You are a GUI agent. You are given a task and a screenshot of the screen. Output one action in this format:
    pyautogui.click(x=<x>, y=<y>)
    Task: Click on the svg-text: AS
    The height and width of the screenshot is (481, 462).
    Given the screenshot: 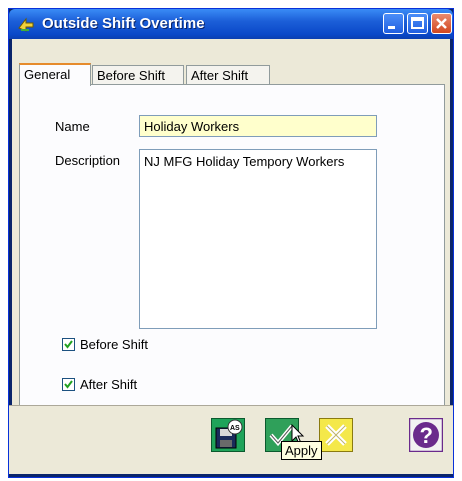 What is the action you would take?
    pyautogui.click(x=235, y=428)
    